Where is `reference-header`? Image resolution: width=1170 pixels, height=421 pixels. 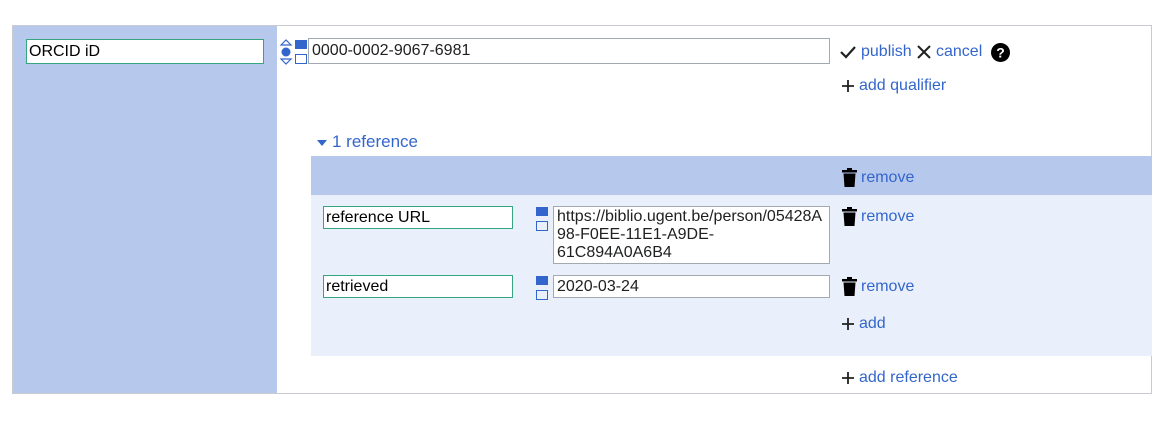 reference-header is located at coordinates (731, 175).